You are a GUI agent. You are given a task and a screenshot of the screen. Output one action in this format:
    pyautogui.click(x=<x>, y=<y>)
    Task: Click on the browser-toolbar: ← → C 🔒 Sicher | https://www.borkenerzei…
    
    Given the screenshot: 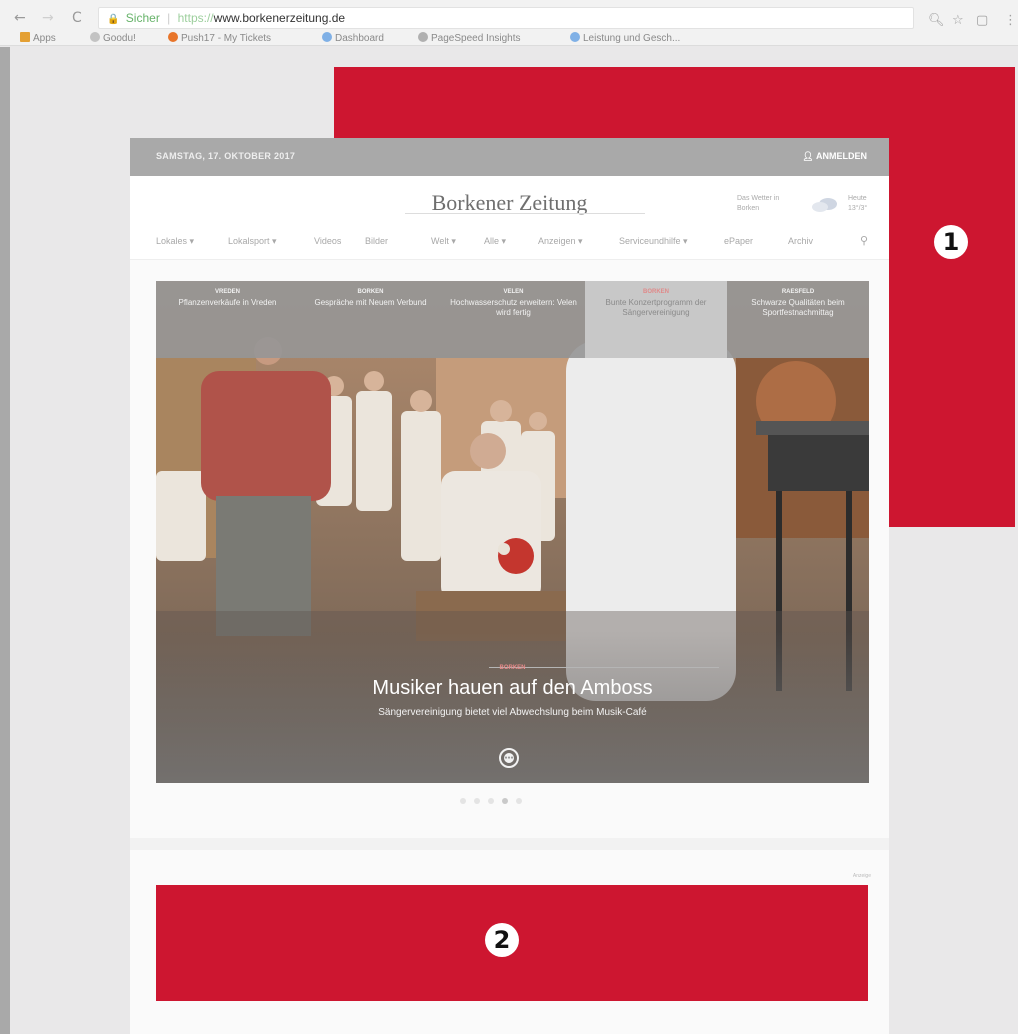 What is the action you would take?
    pyautogui.click(x=509, y=23)
    